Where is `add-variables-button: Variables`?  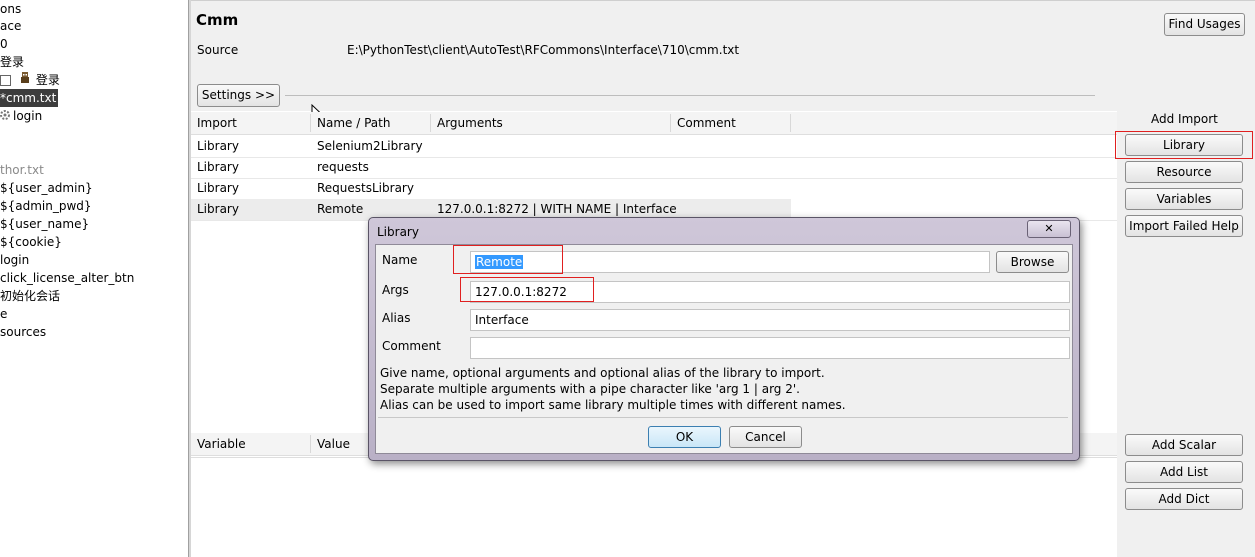 add-variables-button: Variables is located at coordinates (1184, 199).